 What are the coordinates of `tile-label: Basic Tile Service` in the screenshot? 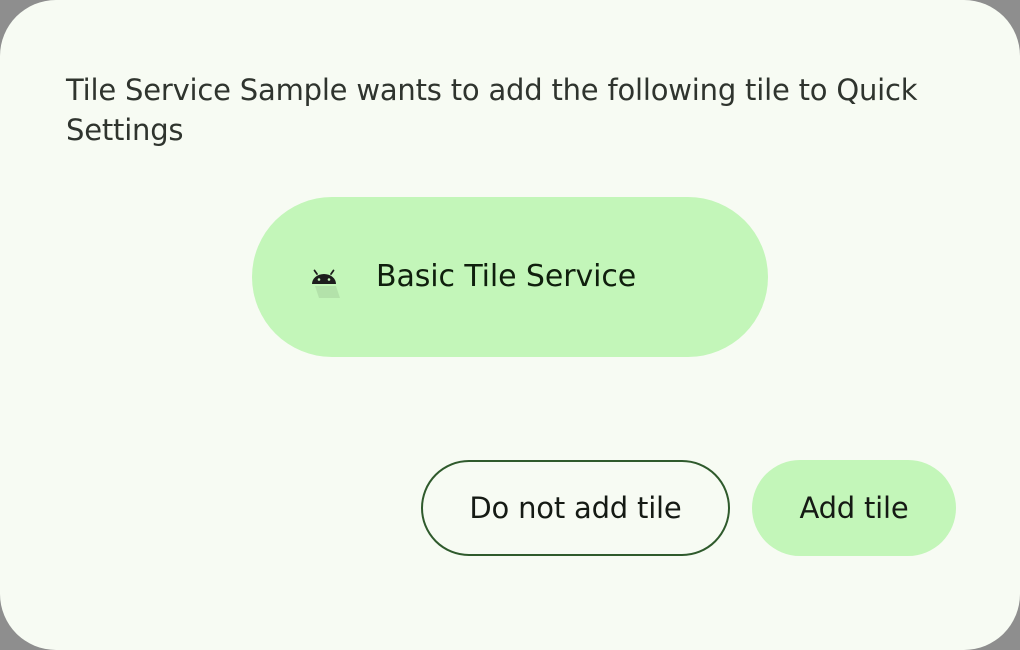 It's located at (506, 276).